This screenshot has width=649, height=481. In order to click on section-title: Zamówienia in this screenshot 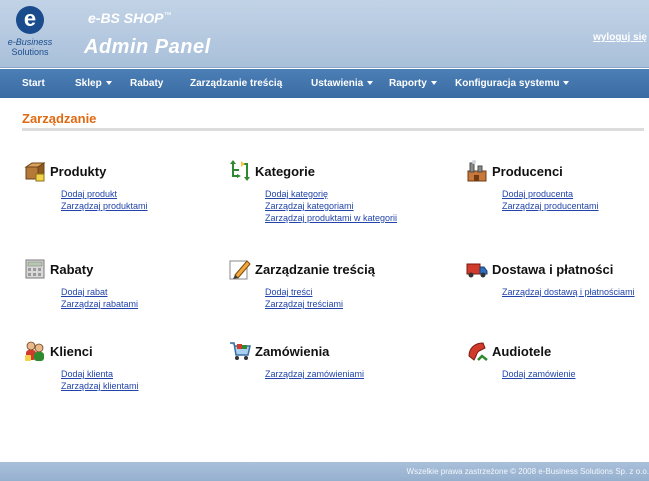, I will do `click(292, 351)`.